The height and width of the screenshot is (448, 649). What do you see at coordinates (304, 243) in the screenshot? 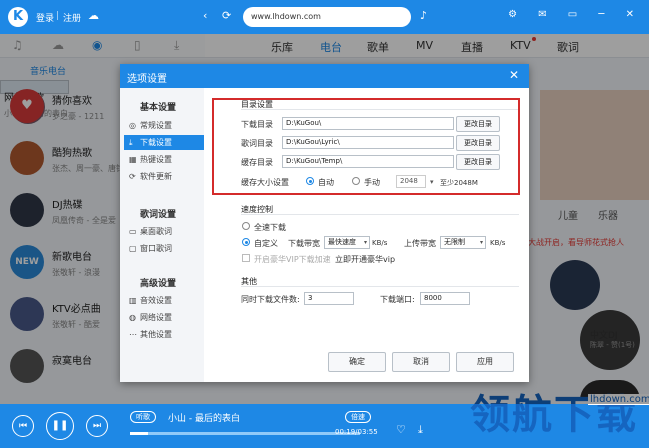
I see `download-bandwidth-label: 下载带宽` at bounding box center [304, 243].